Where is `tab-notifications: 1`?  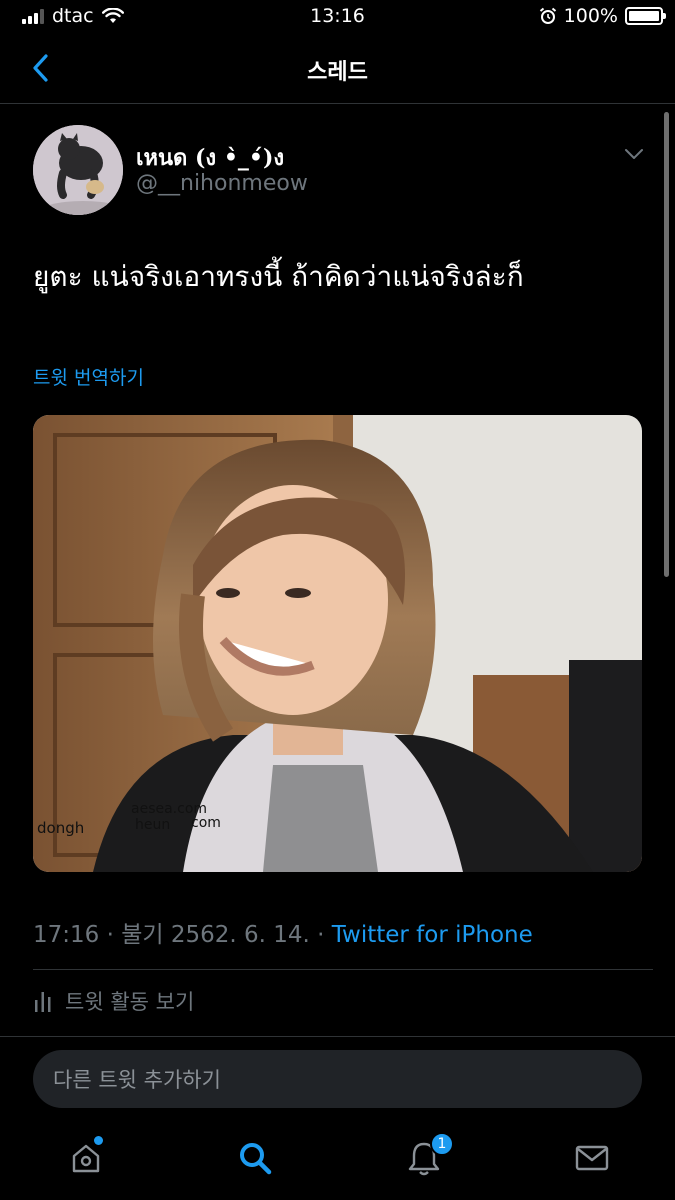
tab-notifications: 1 is located at coordinates (427, 1157).